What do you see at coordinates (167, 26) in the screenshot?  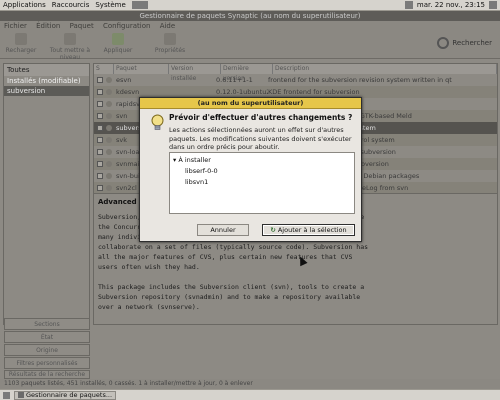 I see `menu-aide: Aide` at bounding box center [167, 26].